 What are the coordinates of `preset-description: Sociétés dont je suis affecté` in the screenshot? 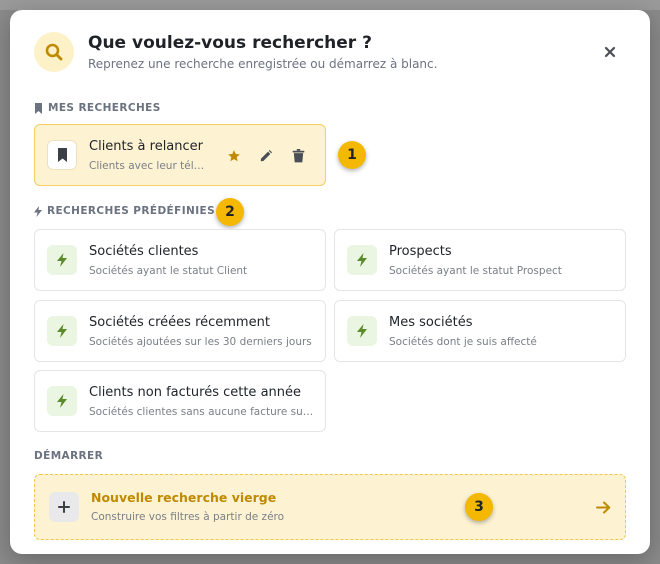 It's located at (463, 342).